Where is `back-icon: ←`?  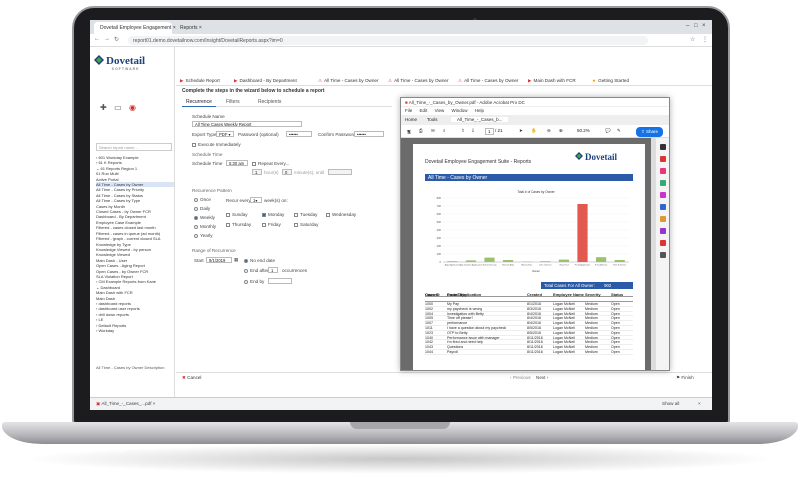
back-icon: ← is located at coordinates (97, 39).